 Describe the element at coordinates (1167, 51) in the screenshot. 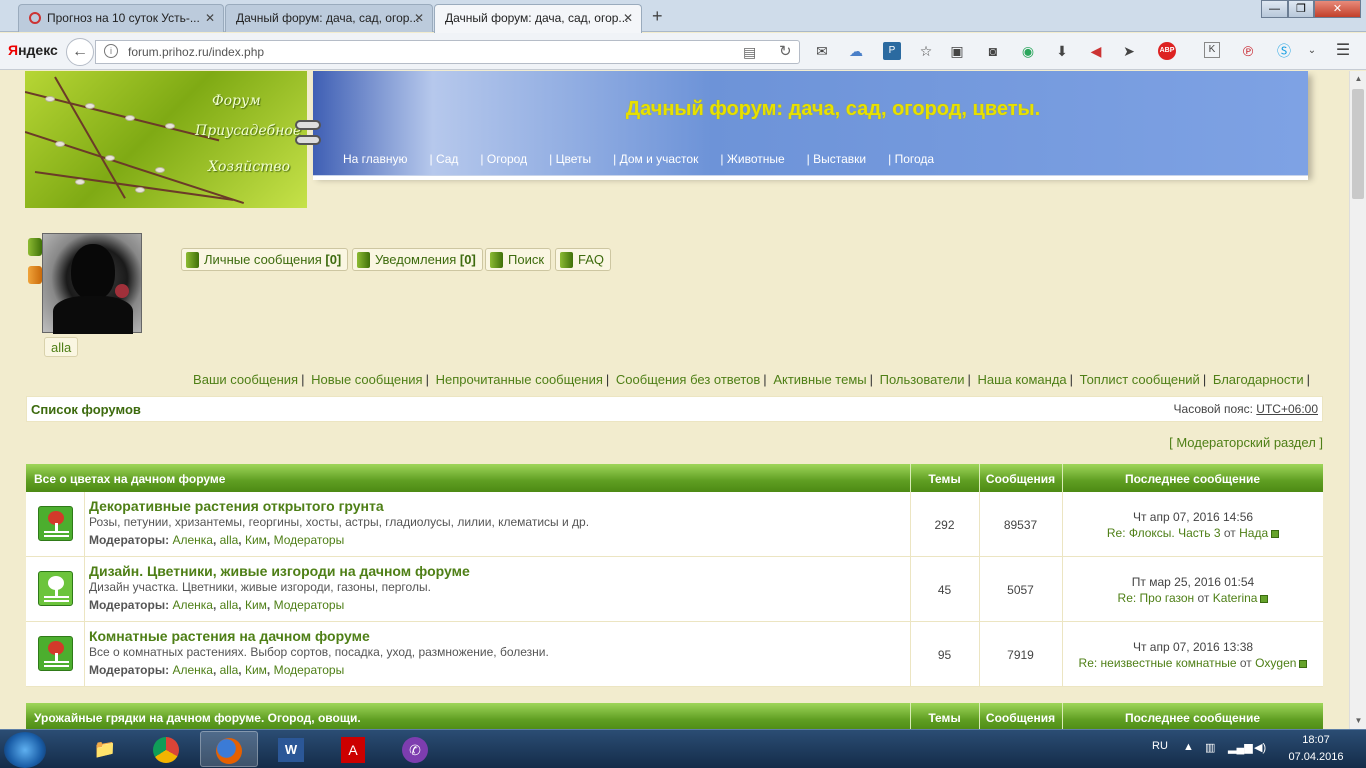

I see `adblock-icon: ABP` at that location.